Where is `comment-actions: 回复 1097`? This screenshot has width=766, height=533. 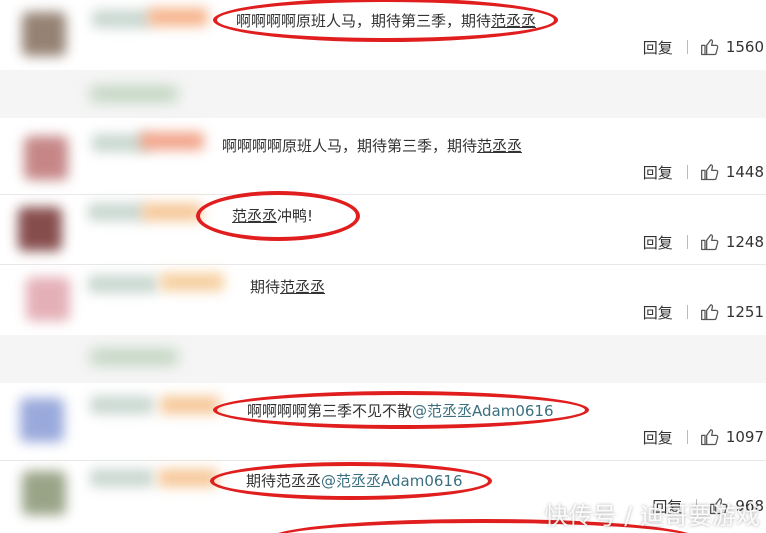 comment-actions: 回复 1097 is located at coordinates (703, 437).